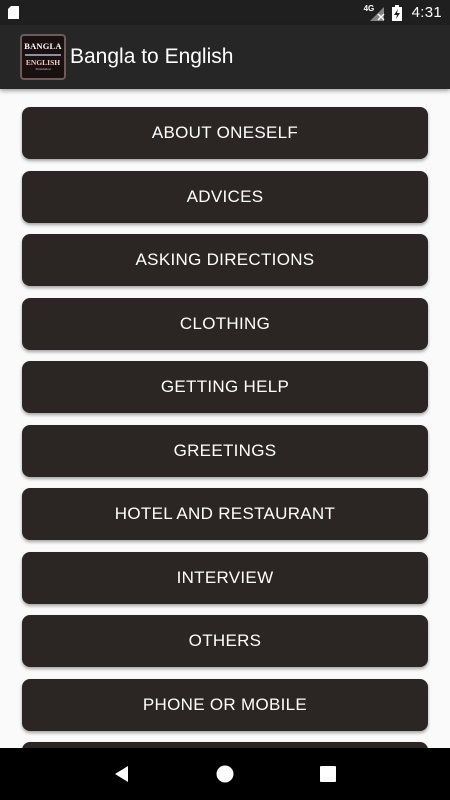  I want to click on sd-card-icon, so click(13, 12).